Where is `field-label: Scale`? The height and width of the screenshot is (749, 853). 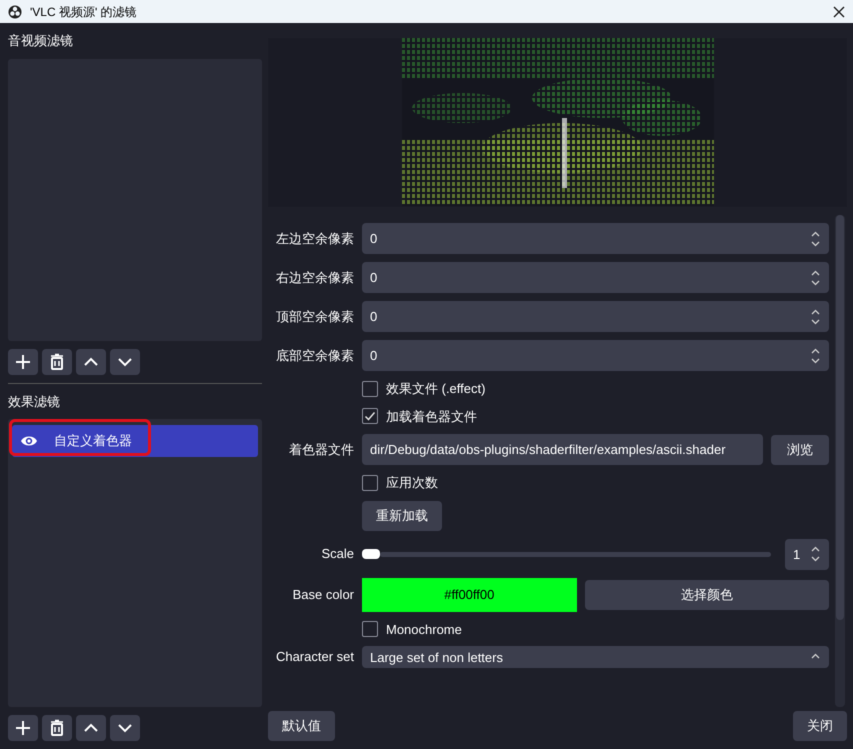
field-label: Scale is located at coordinates (337, 554).